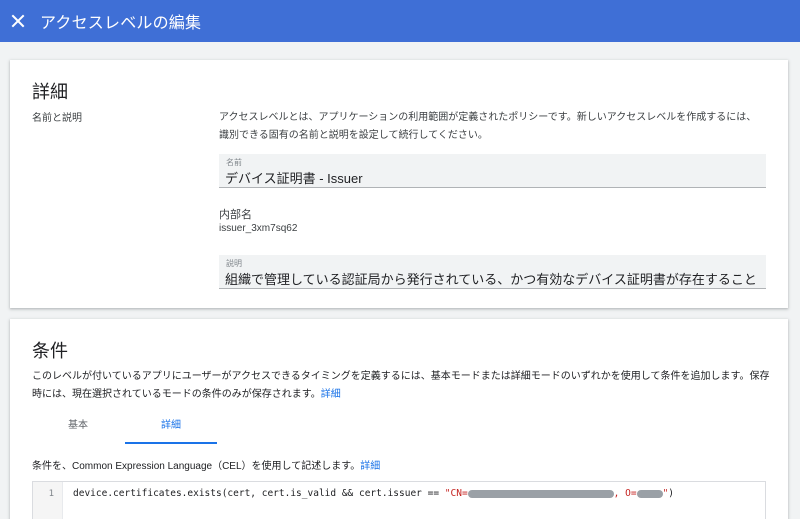  Describe the element at coordinates (234, 162) in the screenshot. I see `name-field-label: 名前` at that location.